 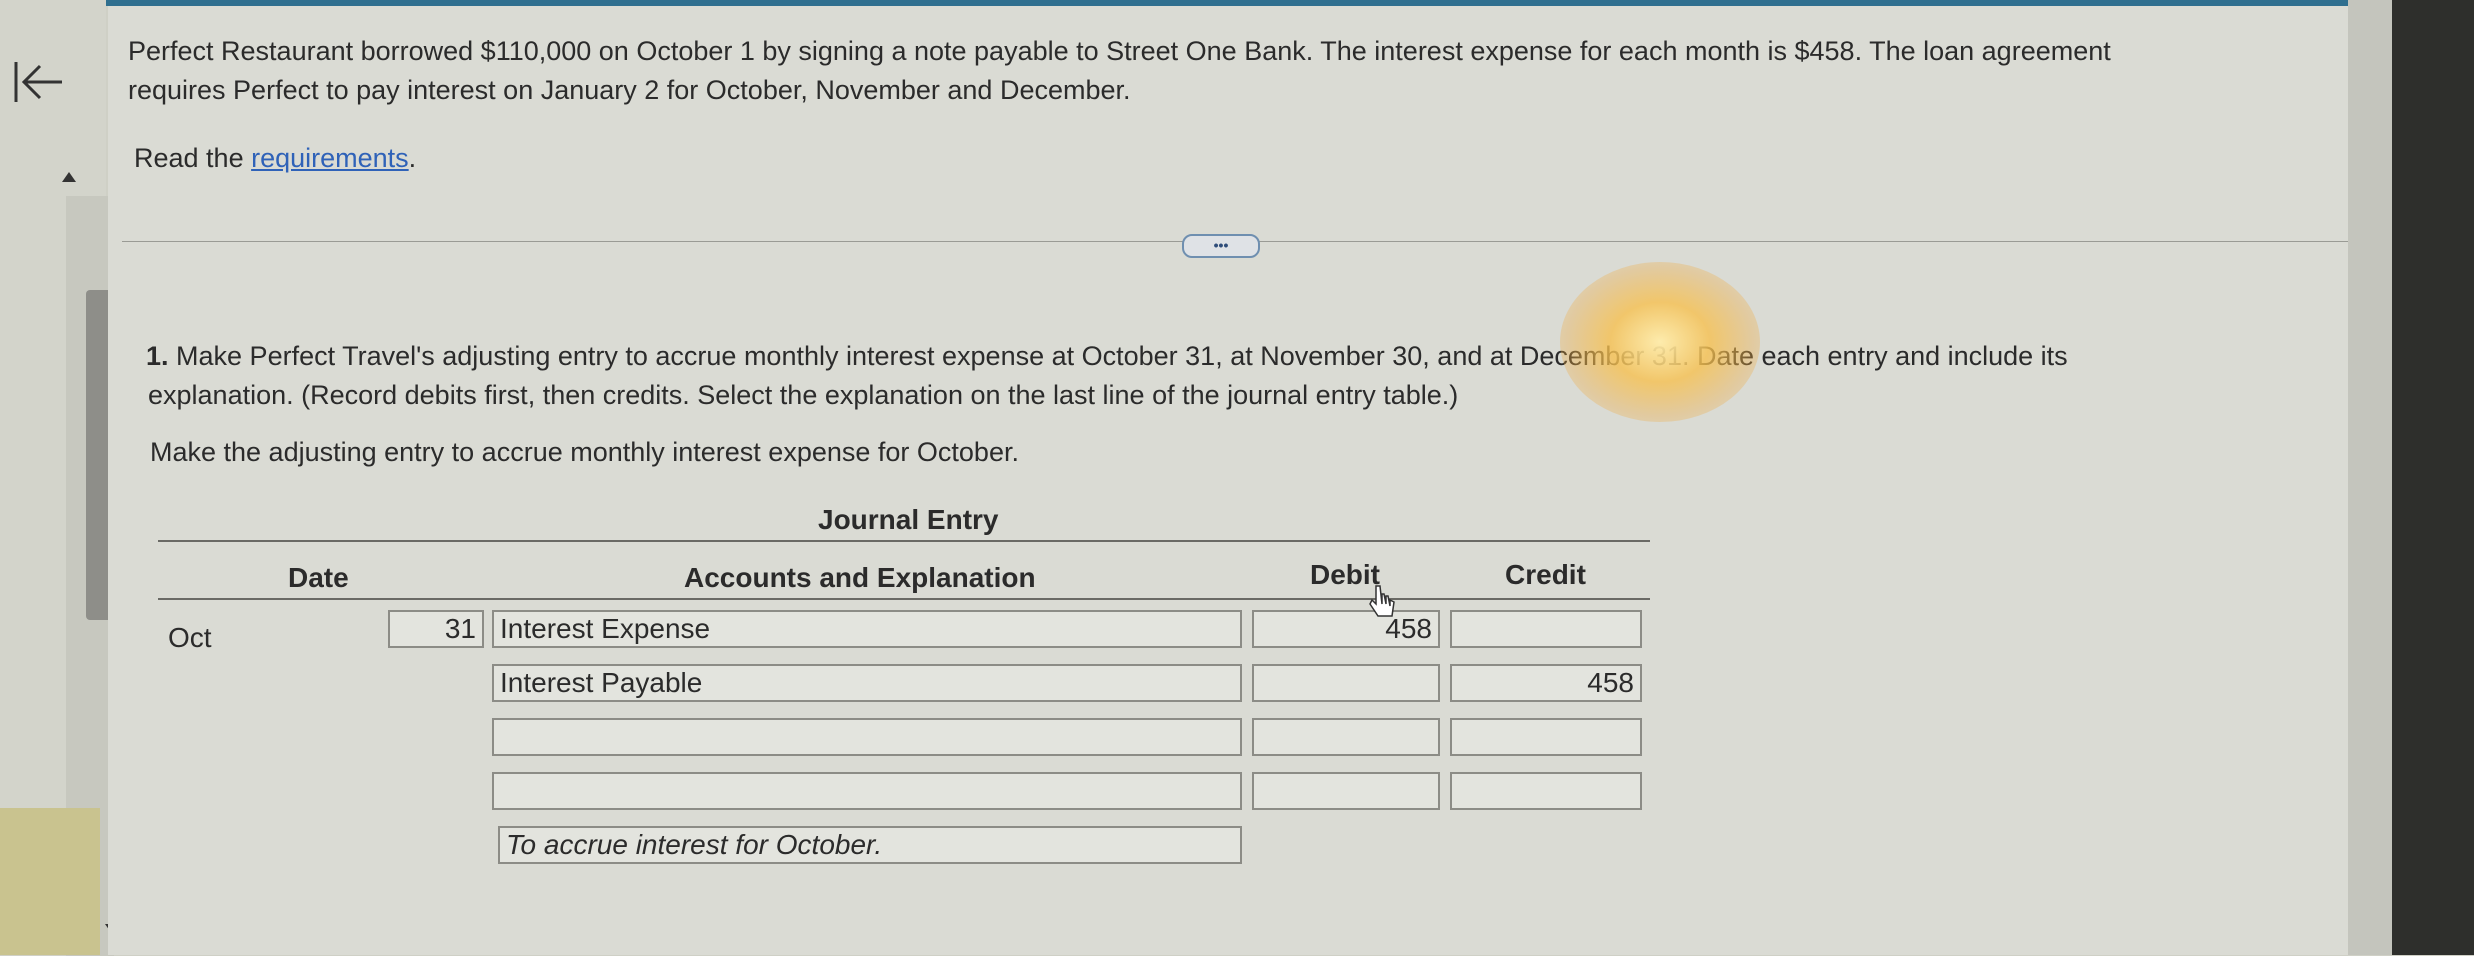 I want to click on entry-day-input: 31, so click(x=436, y=629).